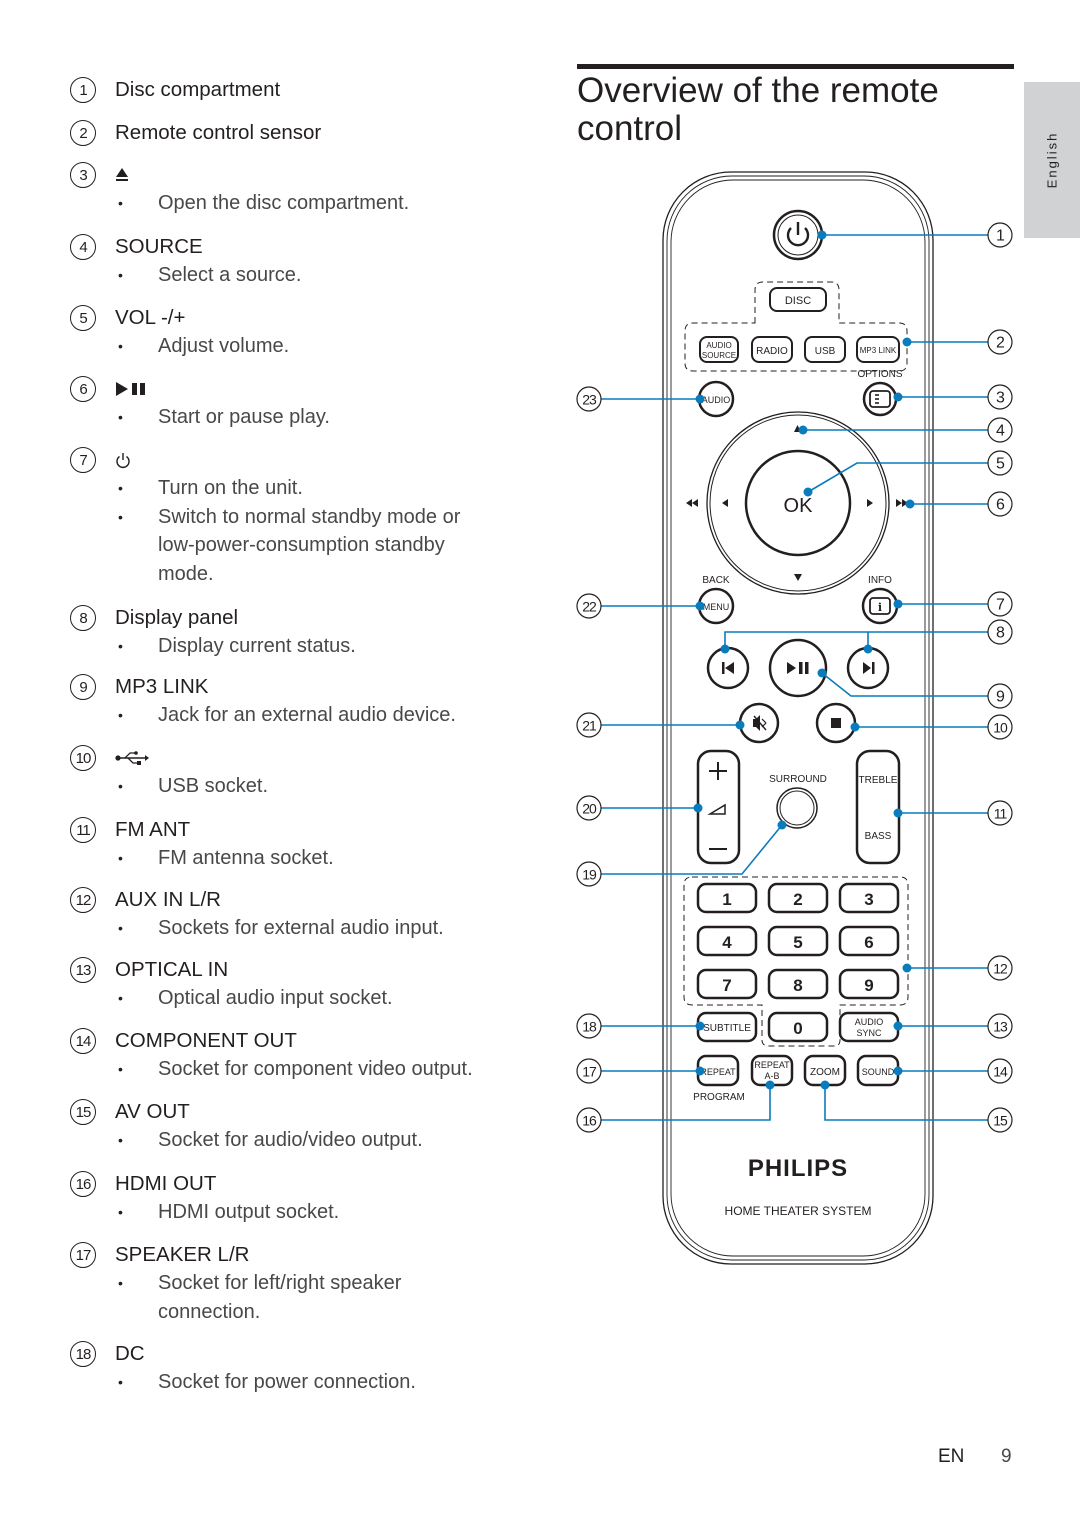 The width and height of the screenshot is (1080, 1528). Describe the element at coordinates (198, 89) in the screenshot. I see `item-title: Disc compartment` at that location.